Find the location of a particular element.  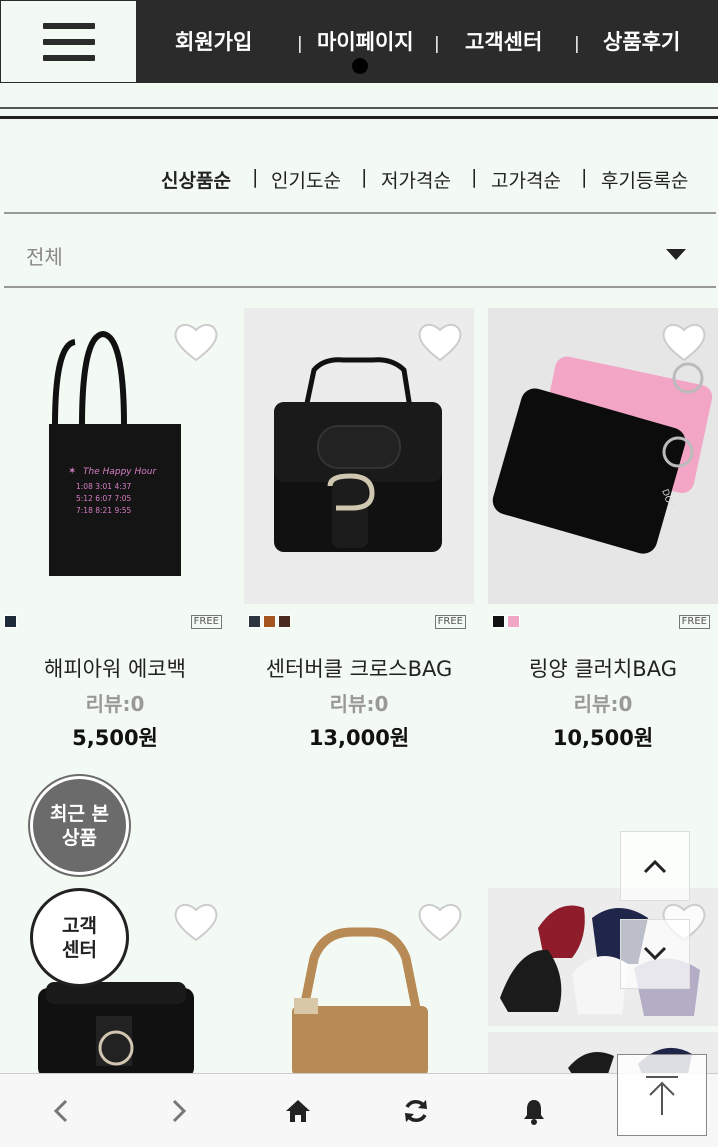

refresh-icon is located at coordinates (416, 1111).